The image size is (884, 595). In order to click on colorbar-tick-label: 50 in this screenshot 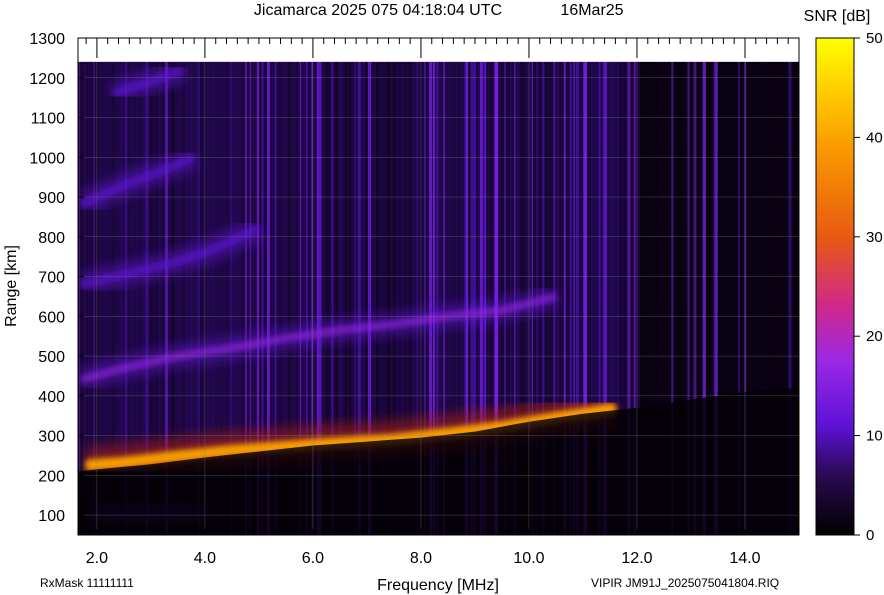, I will do `click(874, 38)`.